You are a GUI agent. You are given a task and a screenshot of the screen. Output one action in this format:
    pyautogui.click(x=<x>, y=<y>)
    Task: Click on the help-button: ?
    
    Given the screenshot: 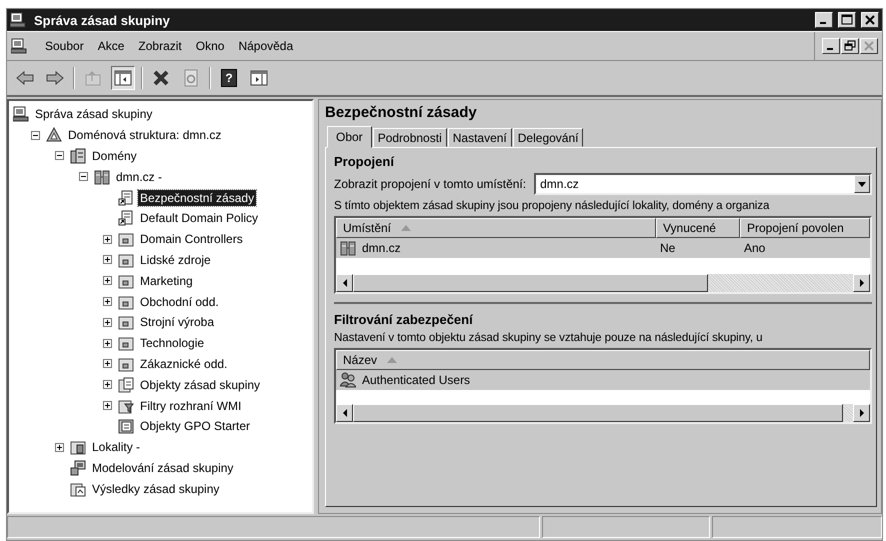 What is the action you would take?
    pyautogui.click(x=229, y=78)
    